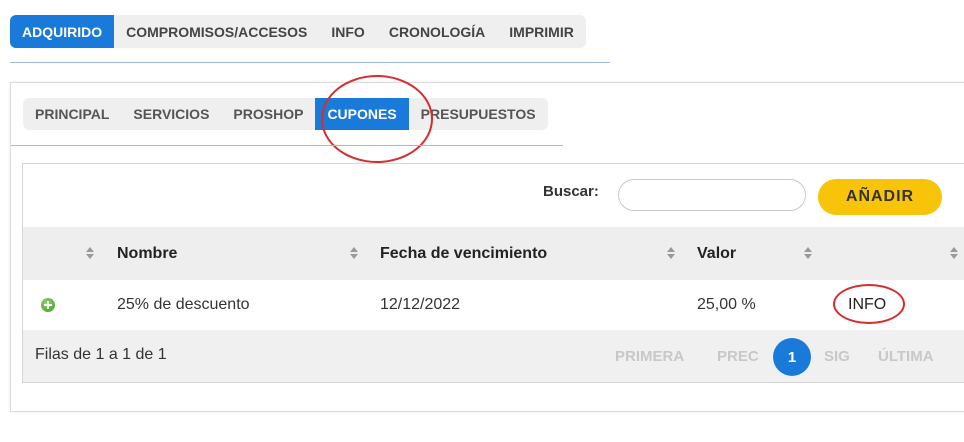 The width and height of the screenshot is (964, 442). Describe the element at coordinates (712, 195) in the screenshot. I see `search-input` at that location.